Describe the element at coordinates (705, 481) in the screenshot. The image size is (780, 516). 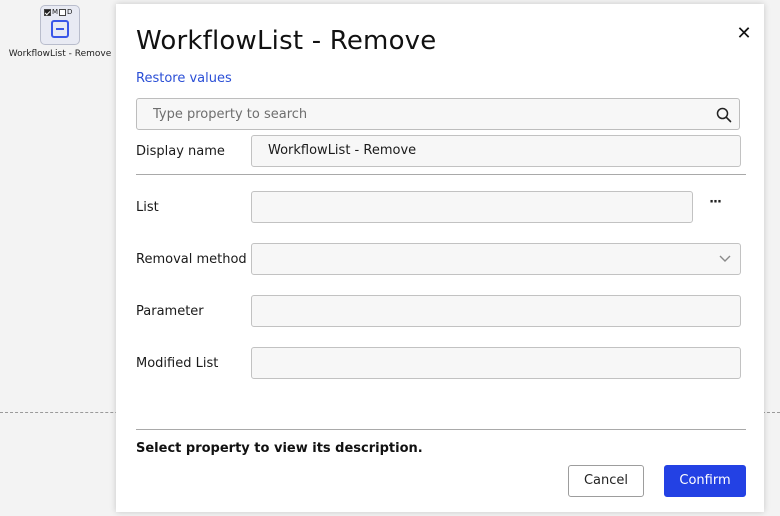
I see `confirm-button: Confirm` at that location.